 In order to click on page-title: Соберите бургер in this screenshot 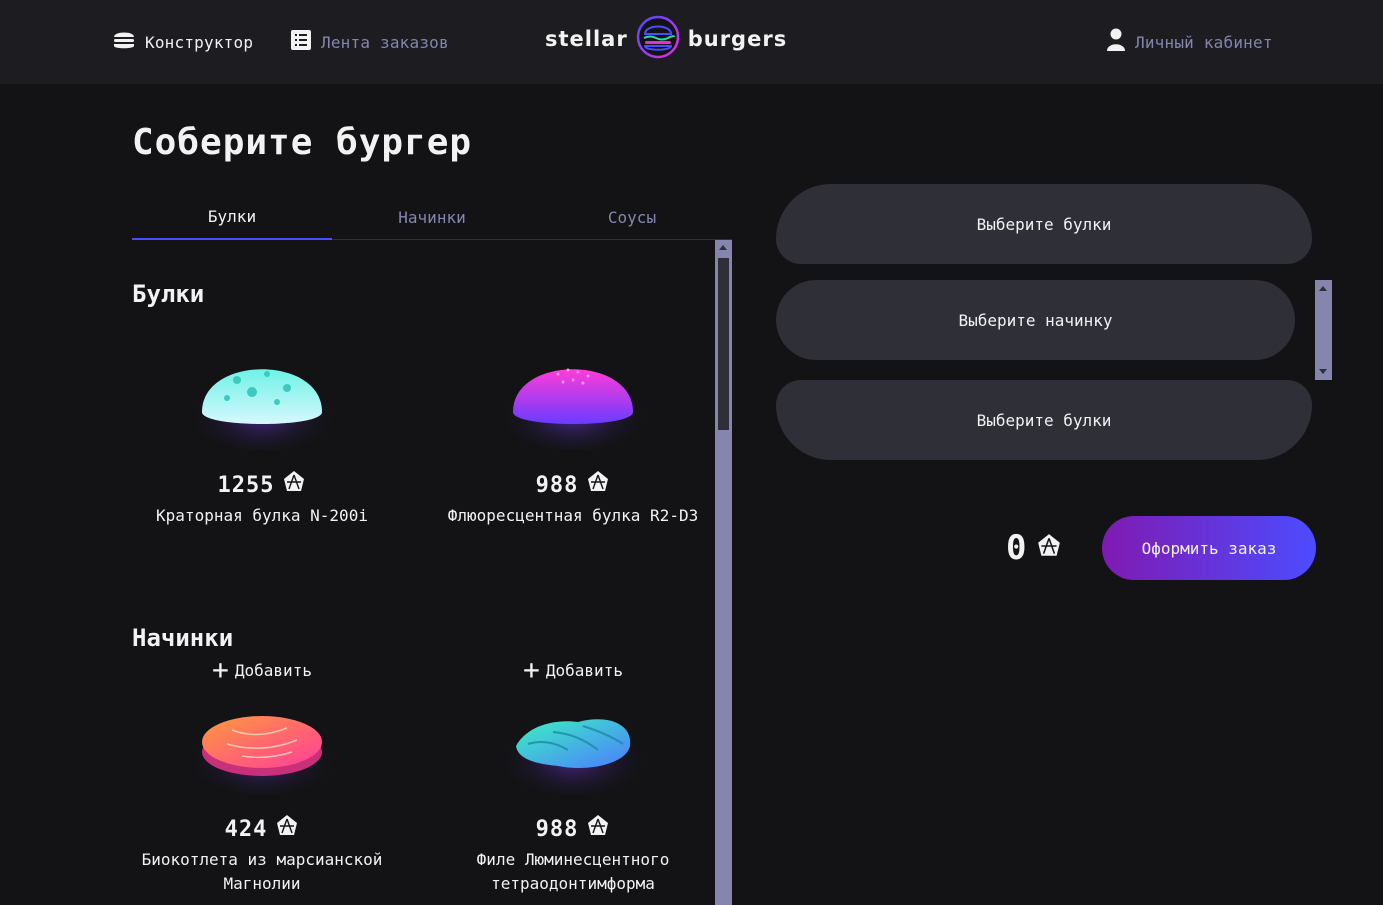, I will do `click(302, 142)`.